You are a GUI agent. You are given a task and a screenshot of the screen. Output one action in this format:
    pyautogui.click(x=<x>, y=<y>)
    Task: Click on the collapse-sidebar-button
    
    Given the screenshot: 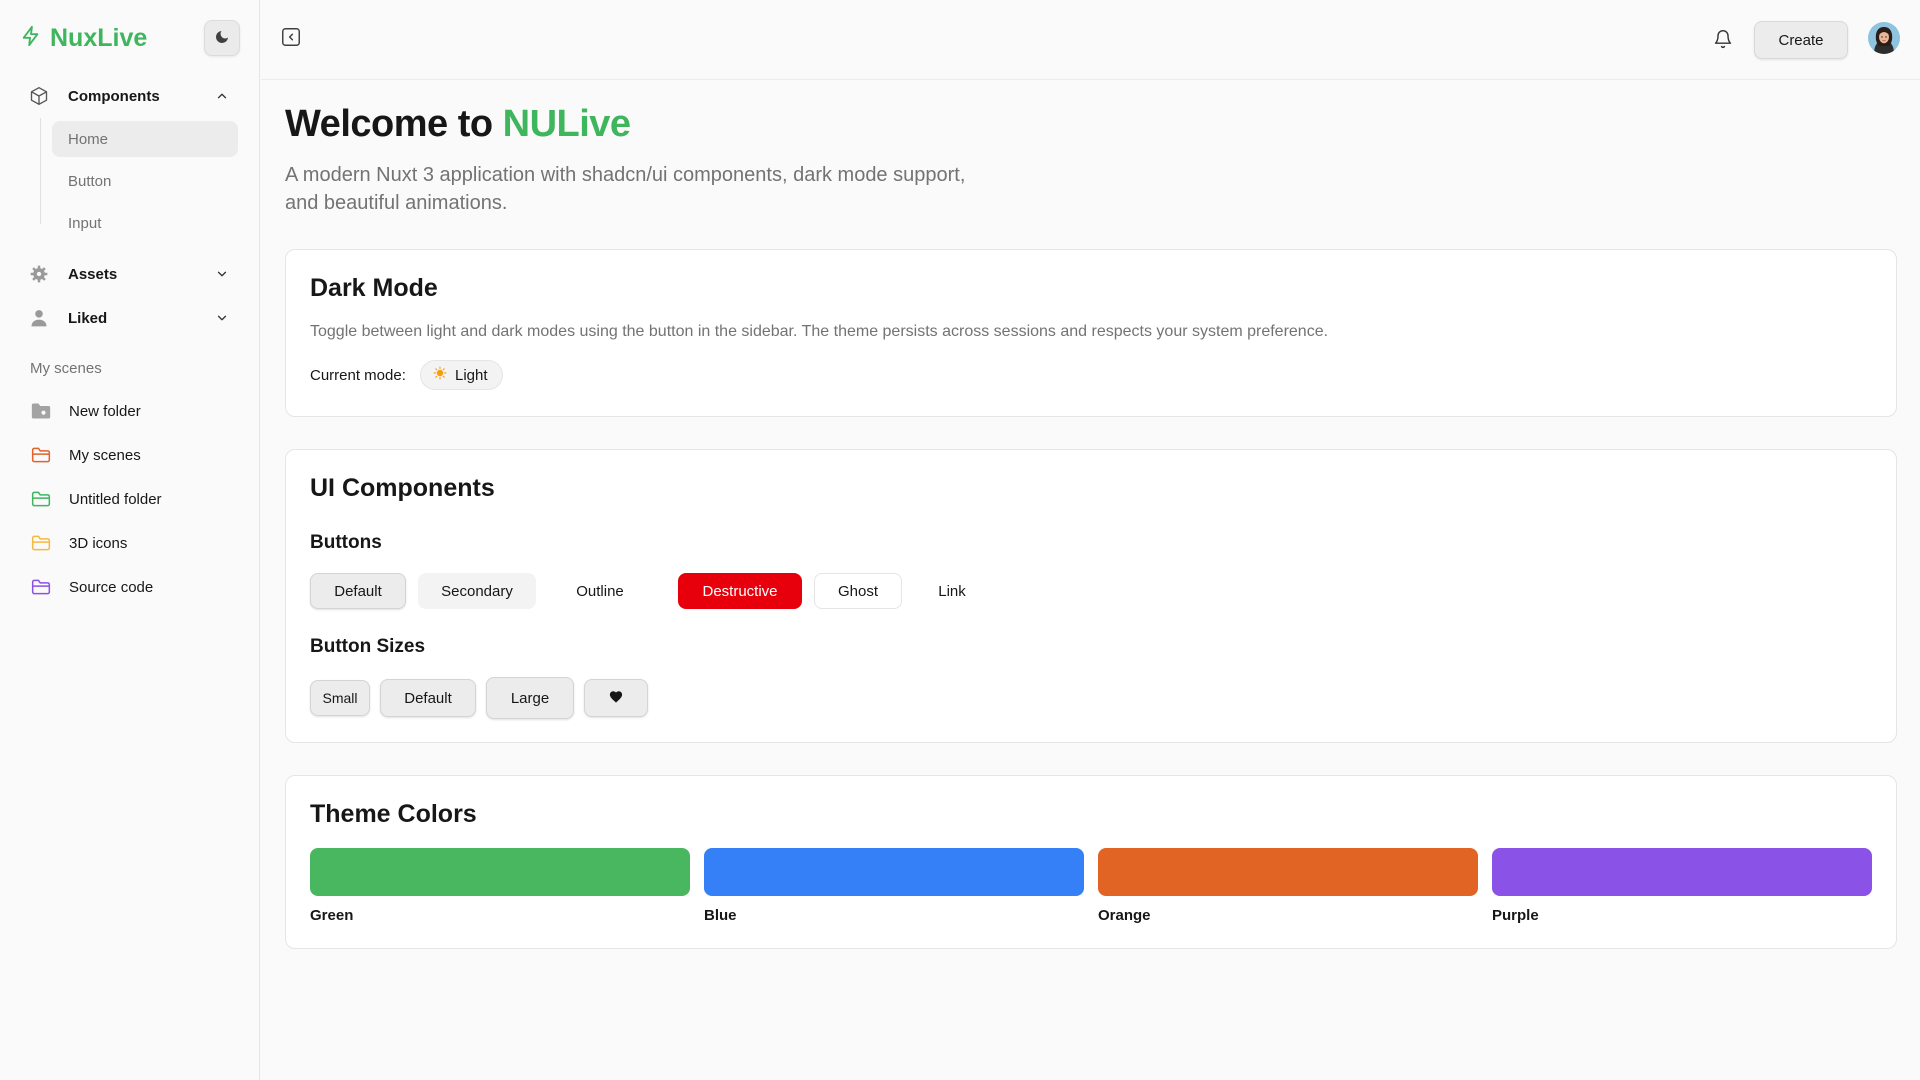 What is the action you would take?
    pyautogui.click(x=291, y=38)
    